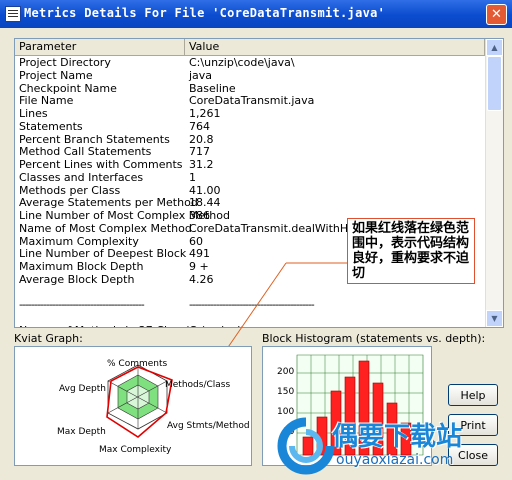 The image size is (512, 480). Describe the element at coordinates (81, 432) in the screenshot. I see `kiviat-axis-label: Max Depth` at that location.